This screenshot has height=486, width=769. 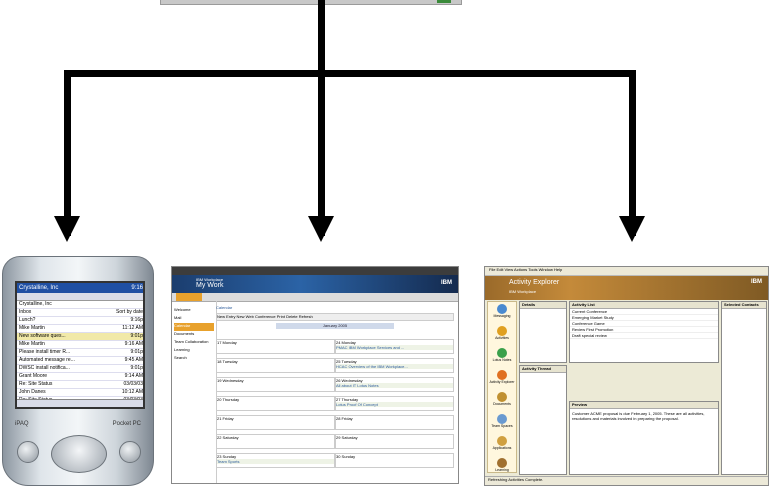 I want to click on message-row: John Danes 10:12 AM, so click(x=80, y=393).